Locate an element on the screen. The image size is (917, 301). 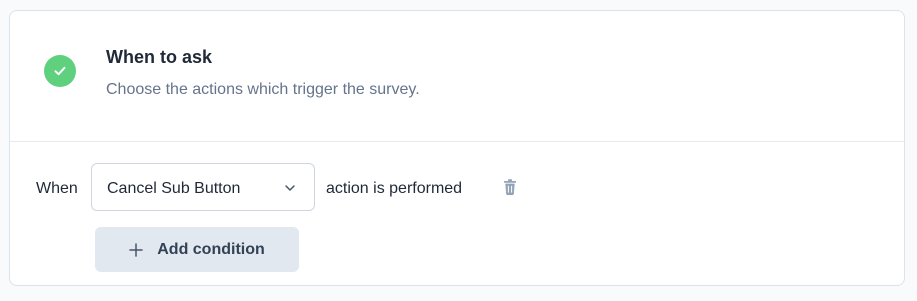
action-performed-label: action is performed is located at coordinates (394, 188).